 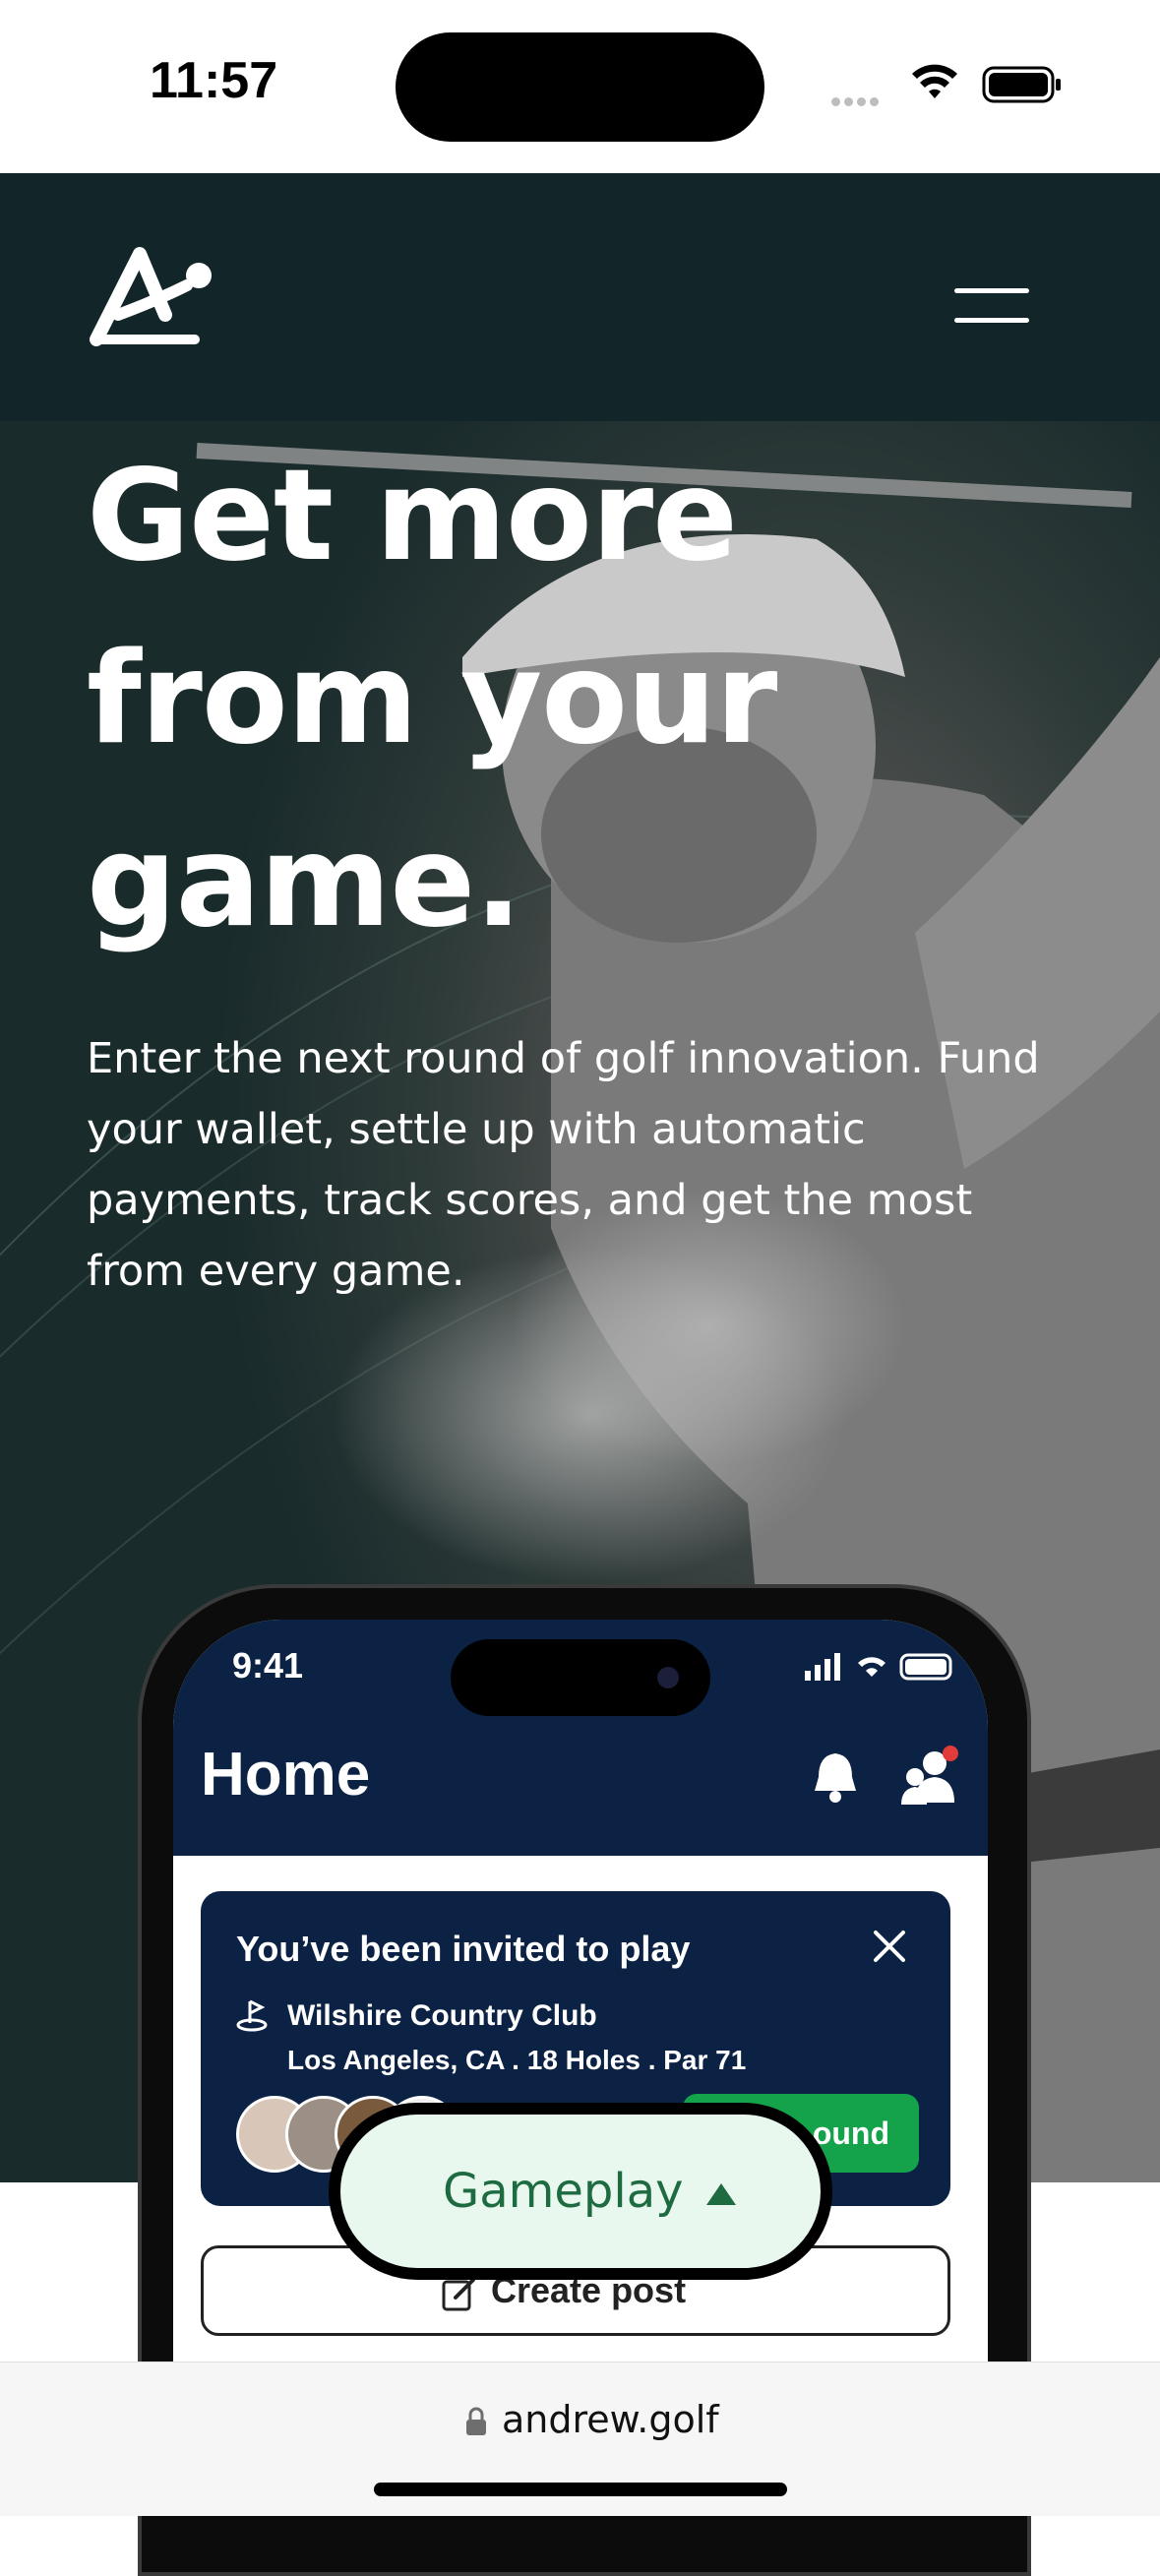 I want to click on caret-up-icon, so click(x=721, y=2194).